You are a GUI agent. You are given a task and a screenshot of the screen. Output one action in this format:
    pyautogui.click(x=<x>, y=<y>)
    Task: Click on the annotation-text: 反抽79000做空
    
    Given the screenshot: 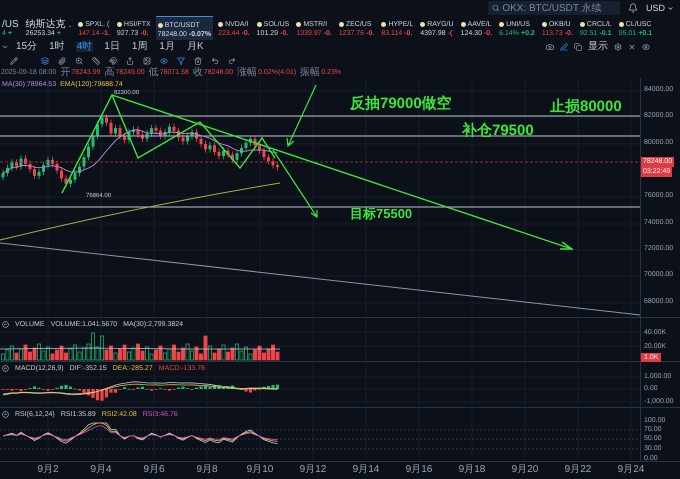 What is the action you would take?
    pyautogui.click(x=401, y=103)
    